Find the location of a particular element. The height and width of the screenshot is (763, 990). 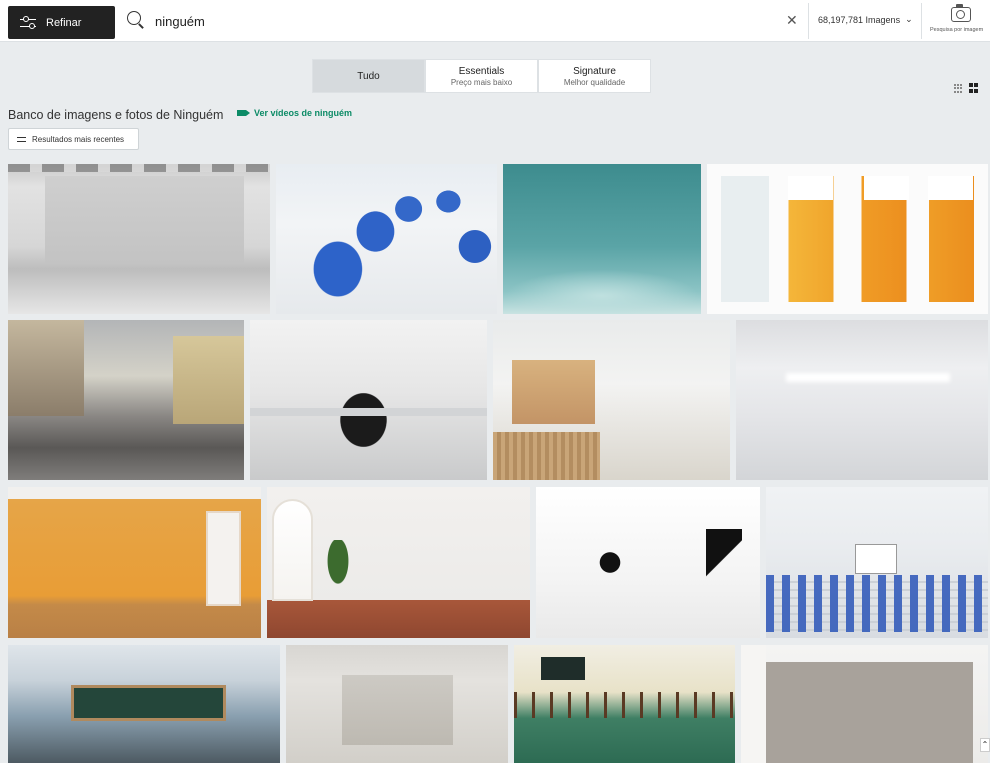

refine-button: Refinar is located at coordinates (61, 22).